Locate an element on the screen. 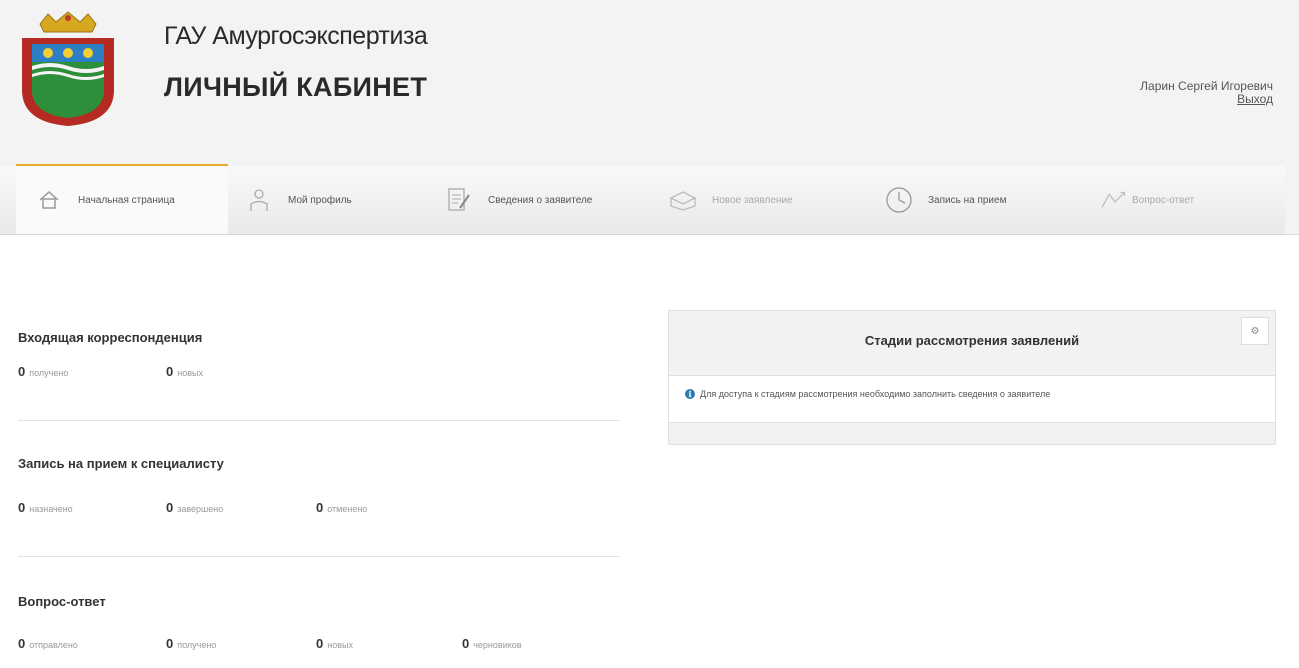 The width and height of the screenshot is (1299, 668). document-edit-icon is located at coordinates (459, 200).